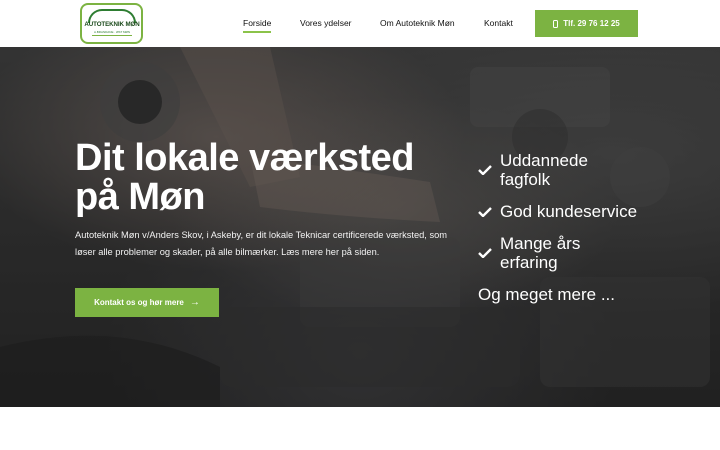 This screenshot has height=450, width=720. I want to click on phone-label: Tlf. 29 76 12 25, so click(591, 23).